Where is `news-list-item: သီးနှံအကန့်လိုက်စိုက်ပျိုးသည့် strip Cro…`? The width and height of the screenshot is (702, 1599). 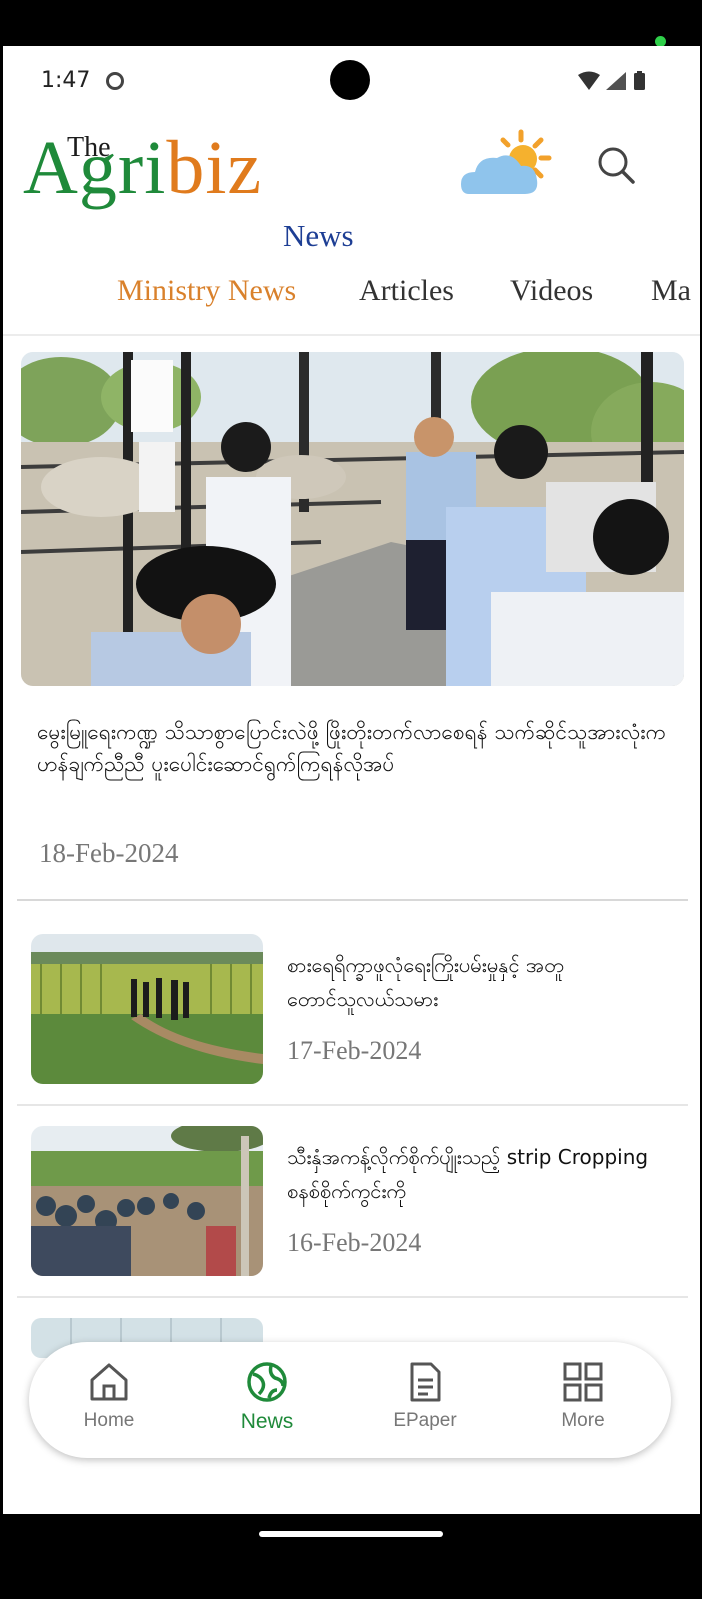
news-list-item: သီးနှံအကန့်လိုက်စိုက်ပျိုးသည့် strip Cro… is located at coordinates (352, 1221).